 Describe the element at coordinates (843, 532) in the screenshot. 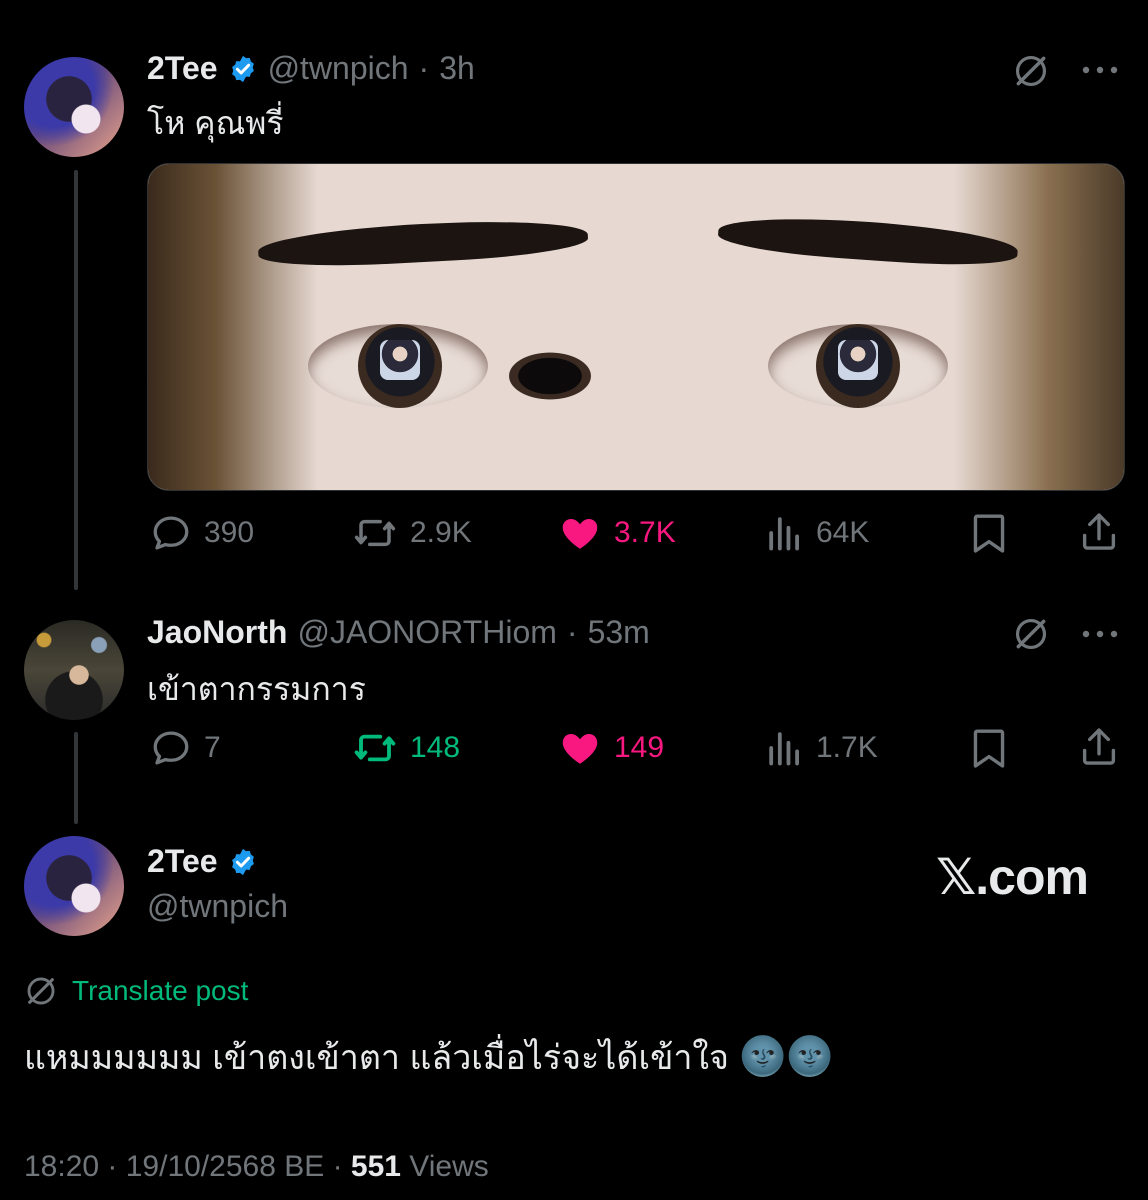

I see `views-count: 64K` at that location.